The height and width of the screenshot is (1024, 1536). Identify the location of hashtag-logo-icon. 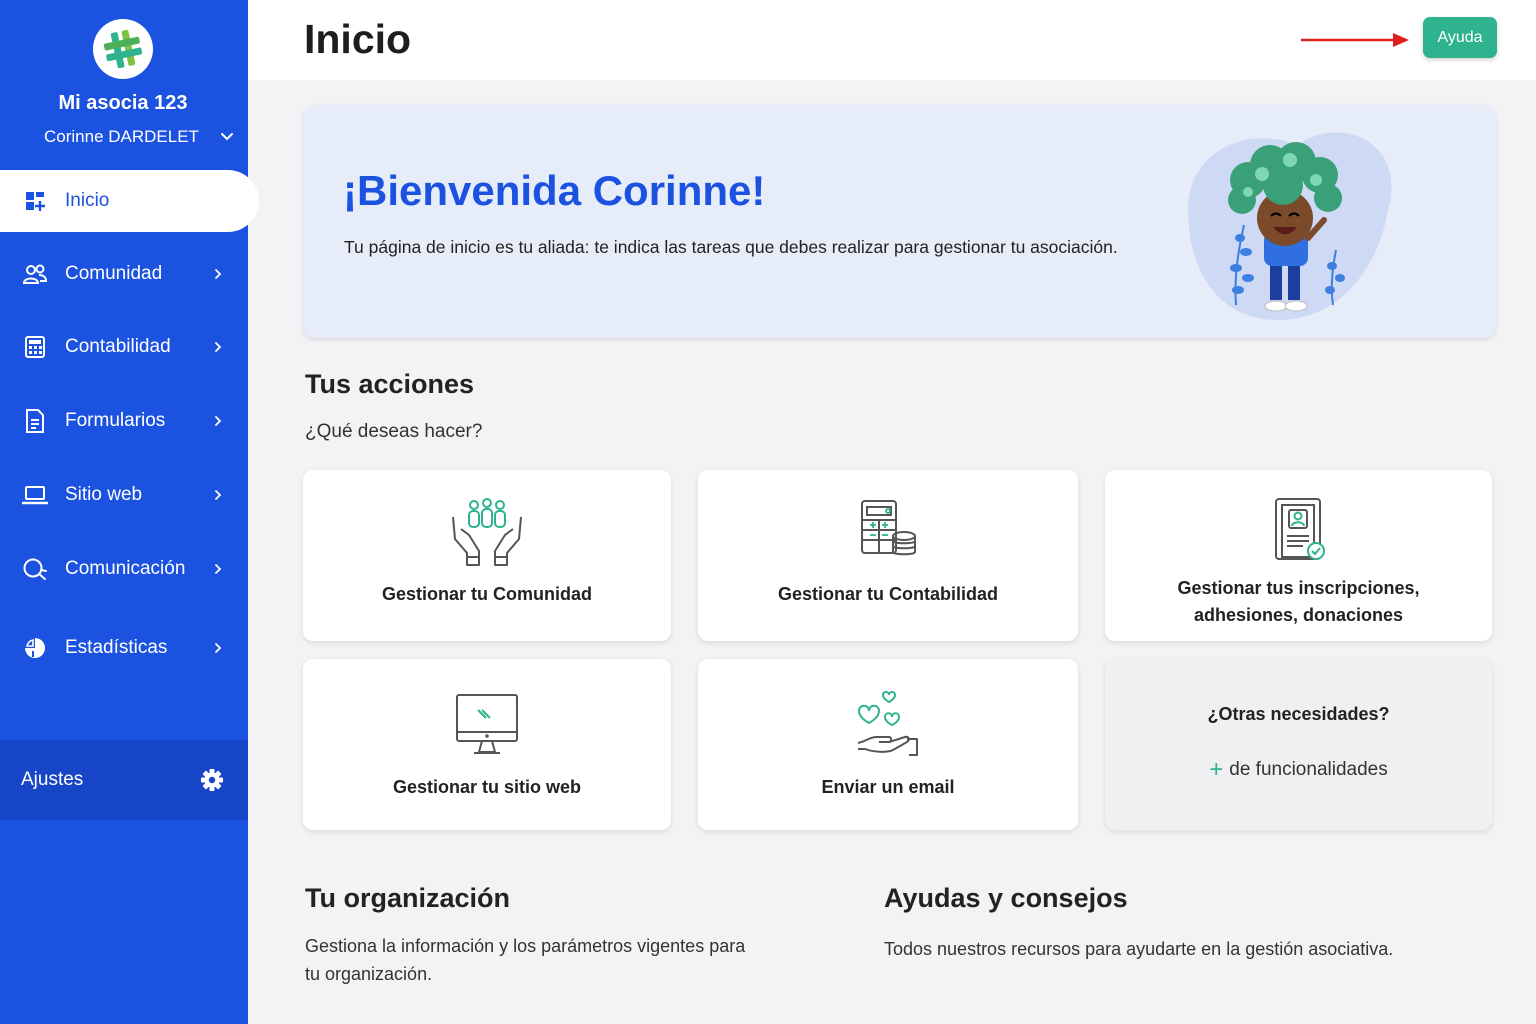
(123, 49).